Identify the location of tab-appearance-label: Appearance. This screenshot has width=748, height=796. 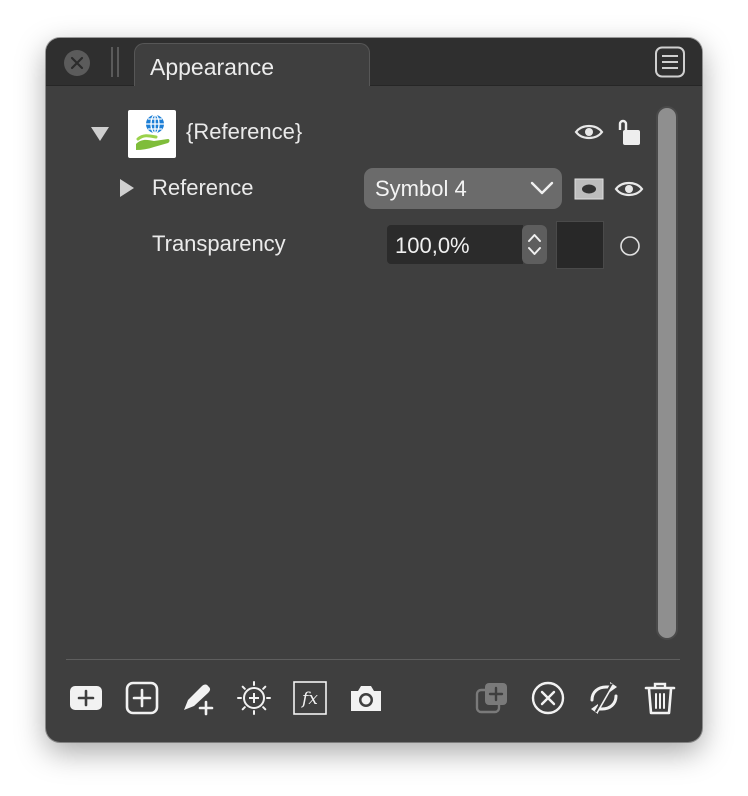
(212, 67).